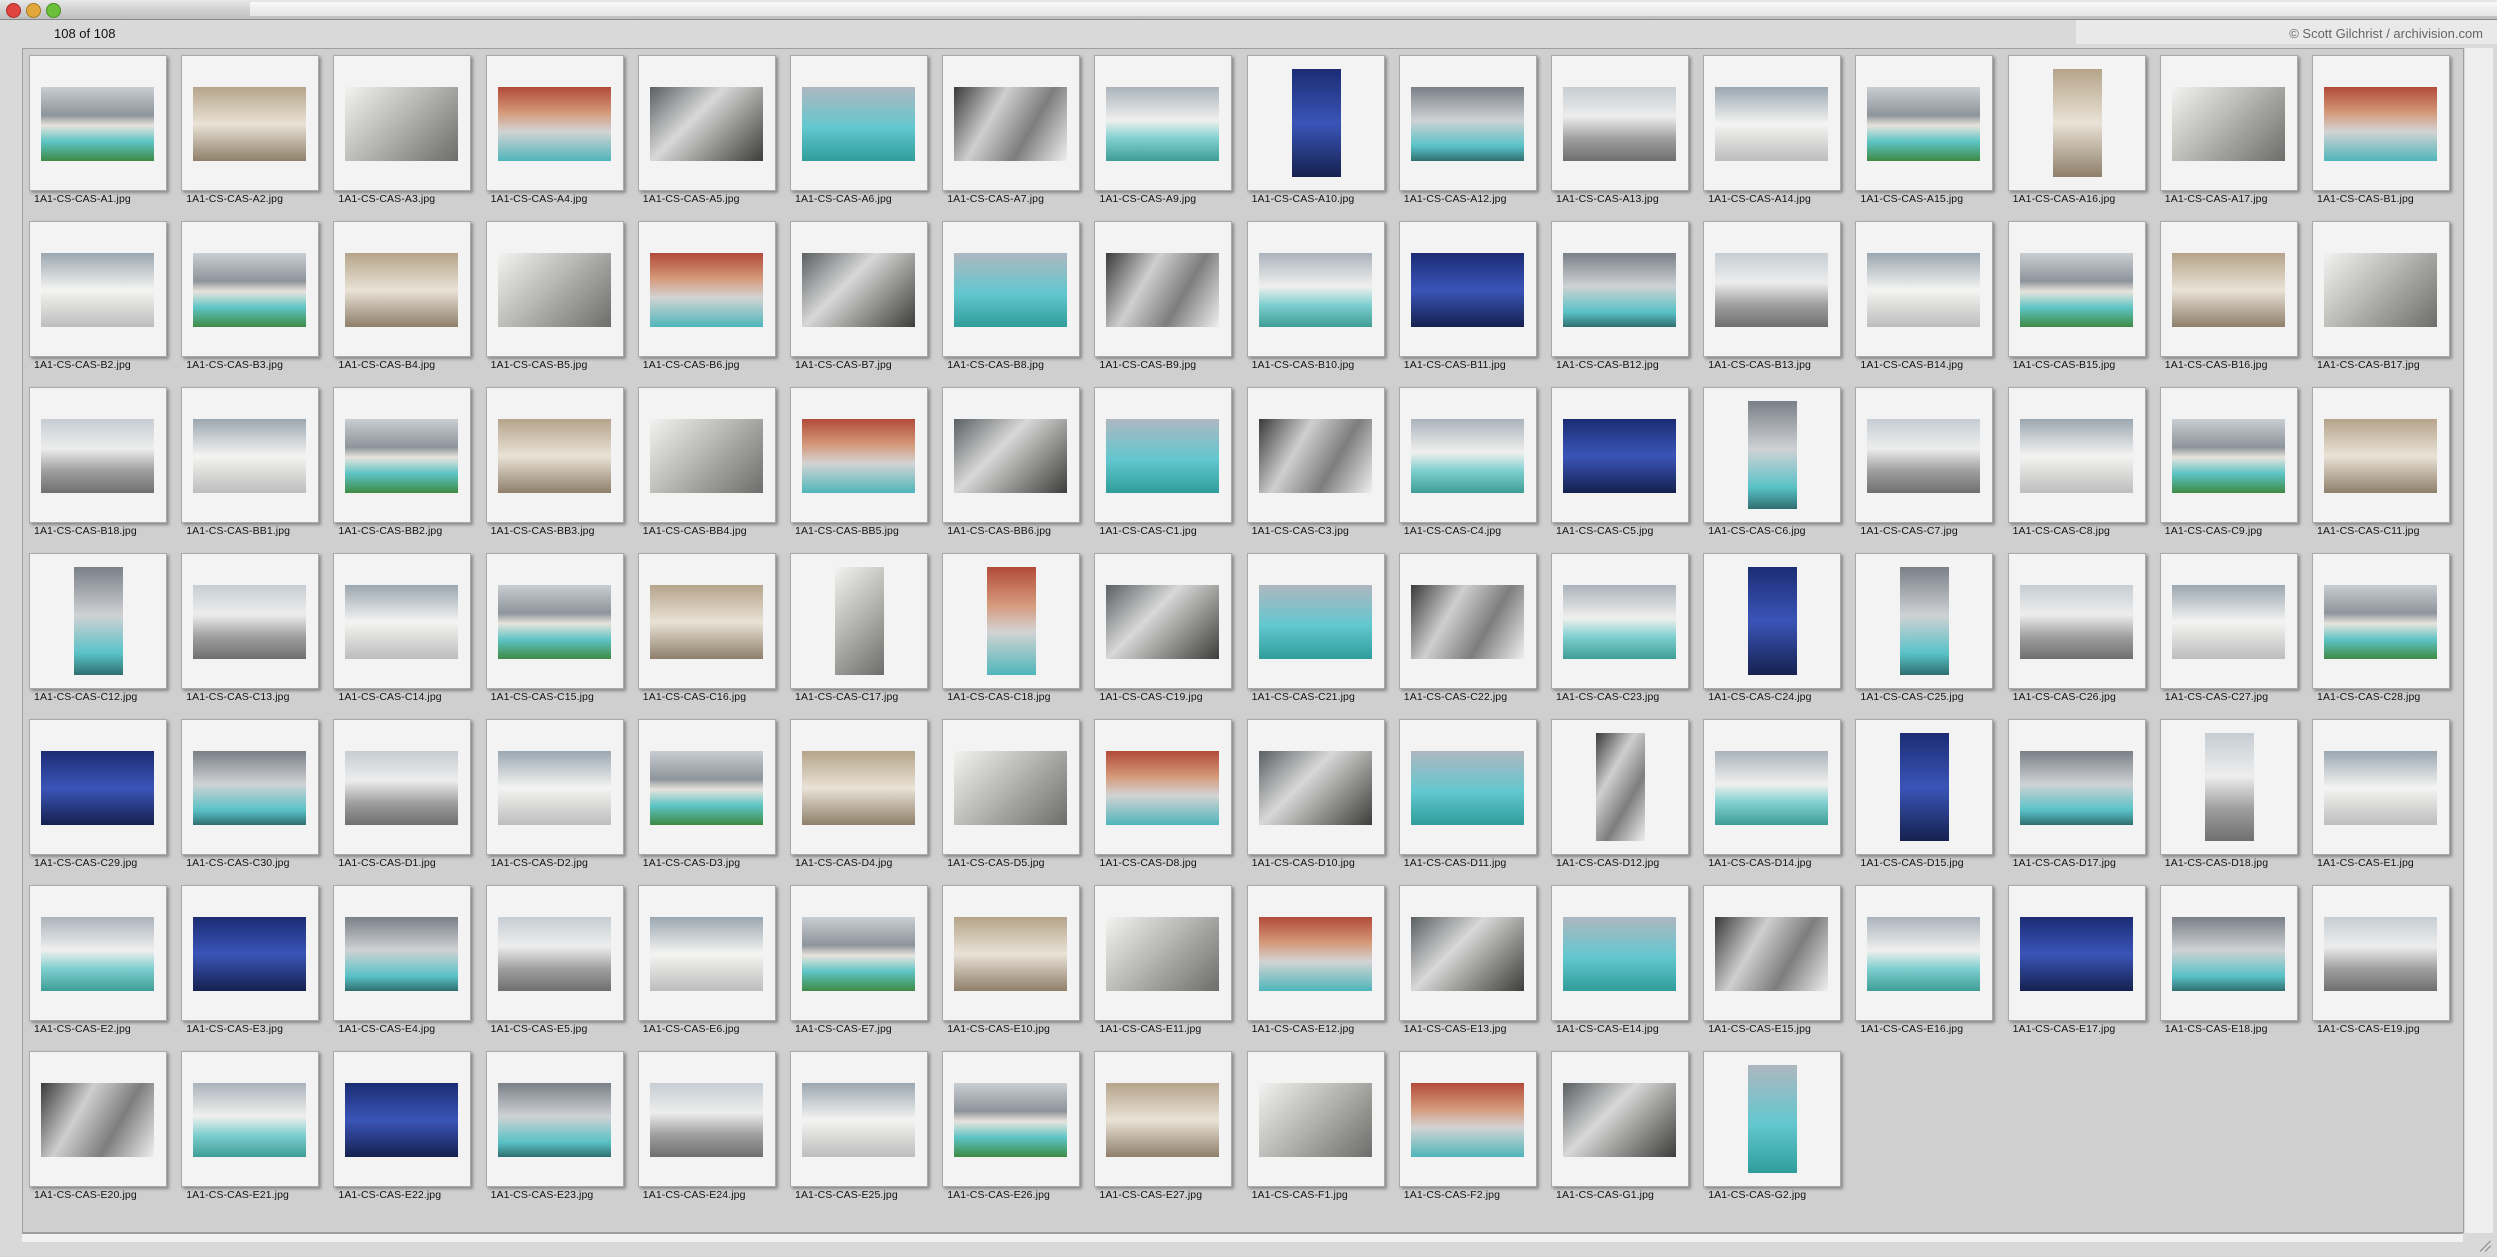 This screenshot has width=2497, height=1257. I want to click on thumbnail-item: 1A1-CS-CAS-C27.jpg, so click(2231, 632).